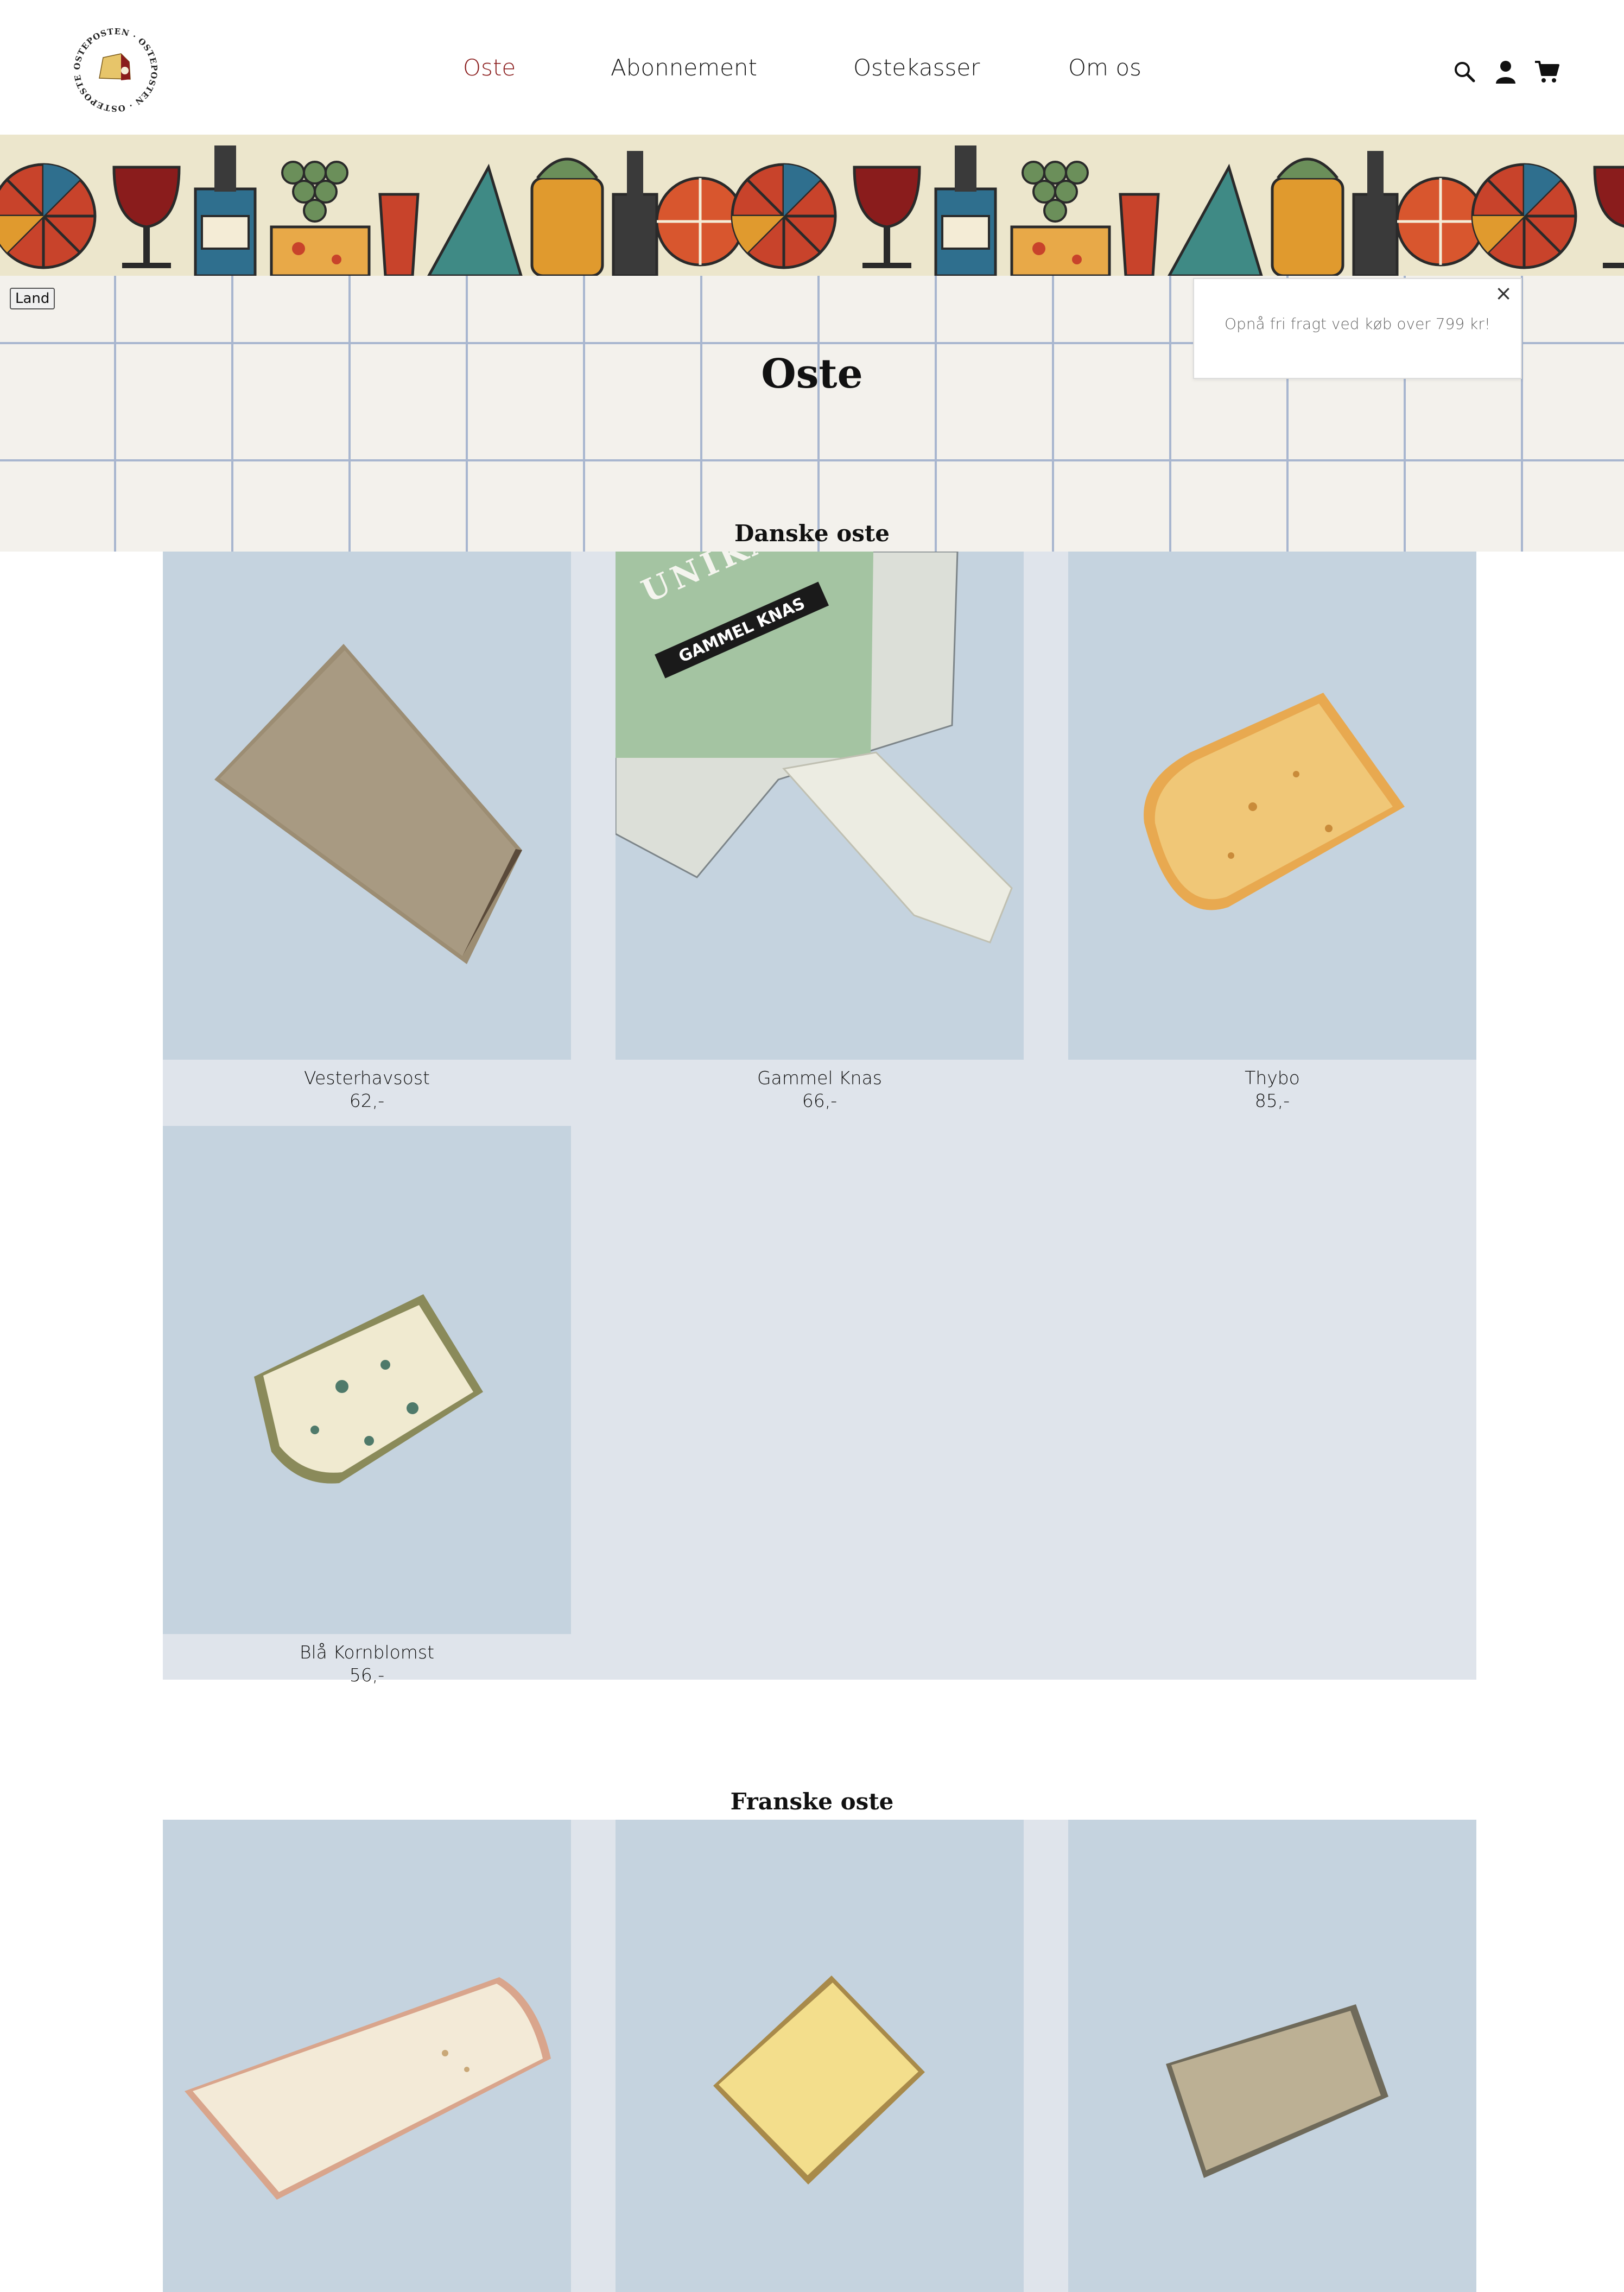 The height and width of the screenshot is (2292, 1624). What do you see at coordinates (1104, 67) in the screenshot?
I see `nav-item-om-os: Om os` at bounding box center [1104, 67].